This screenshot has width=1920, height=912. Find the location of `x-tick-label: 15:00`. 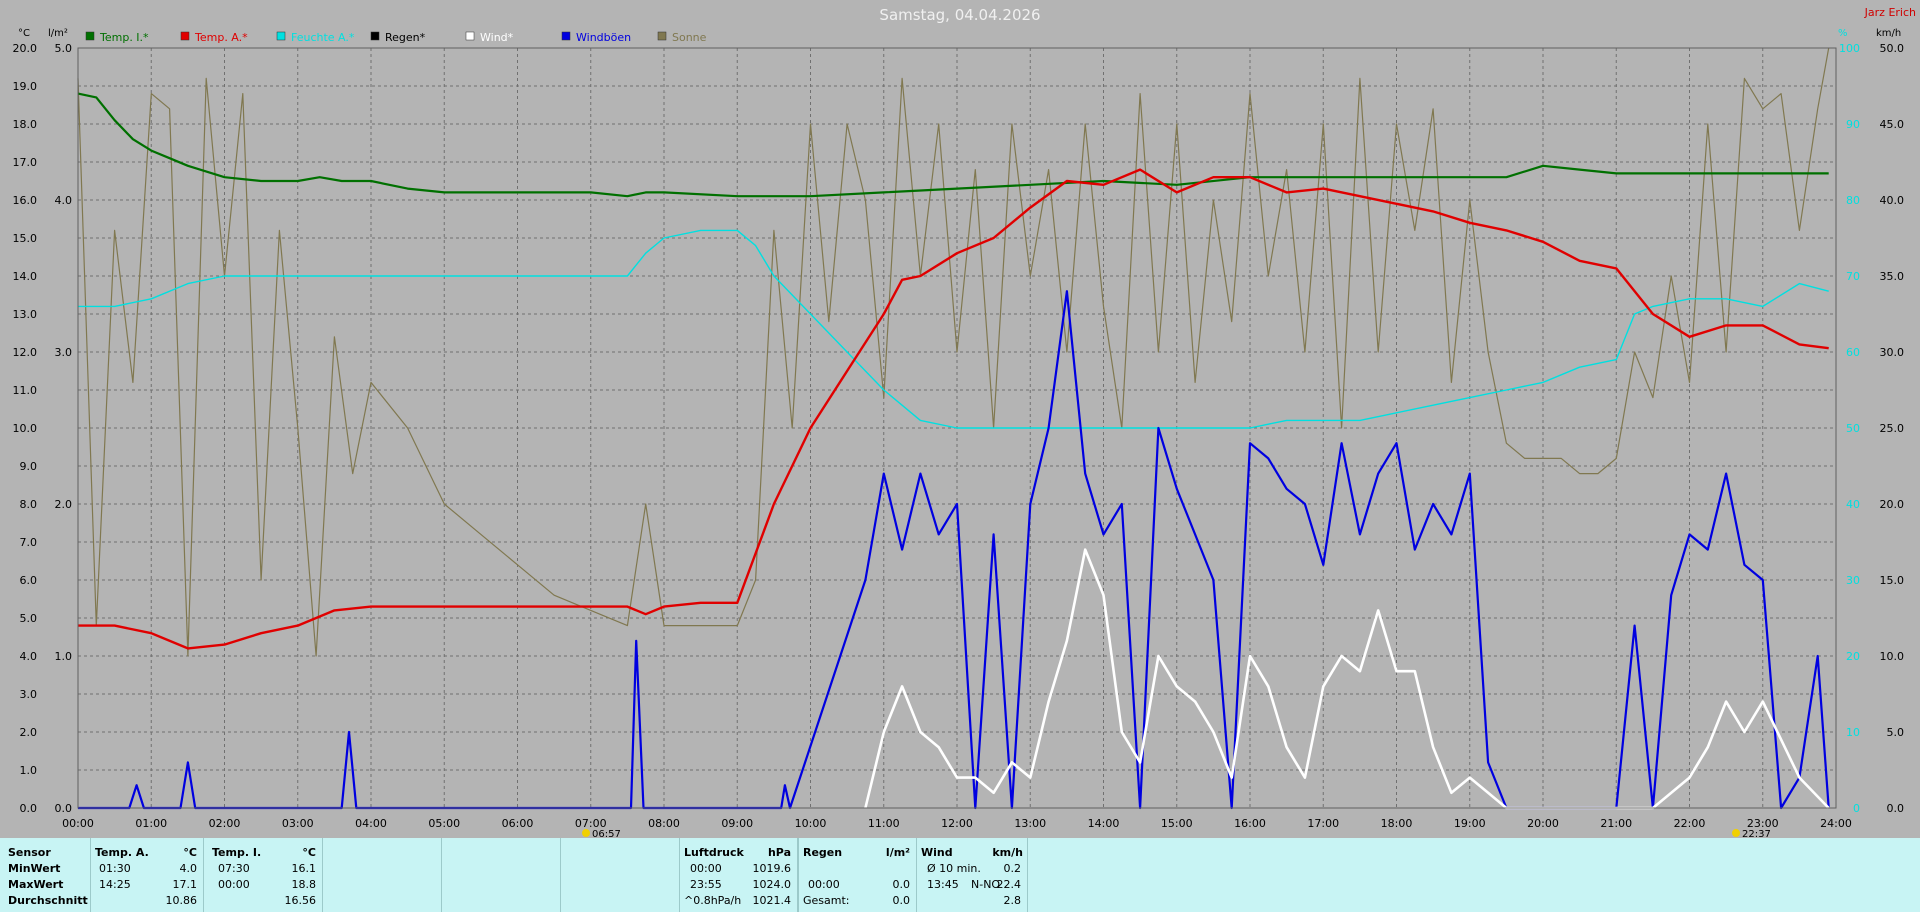

x-tick-label: 15:00 is located at coordinates (1177, 823).